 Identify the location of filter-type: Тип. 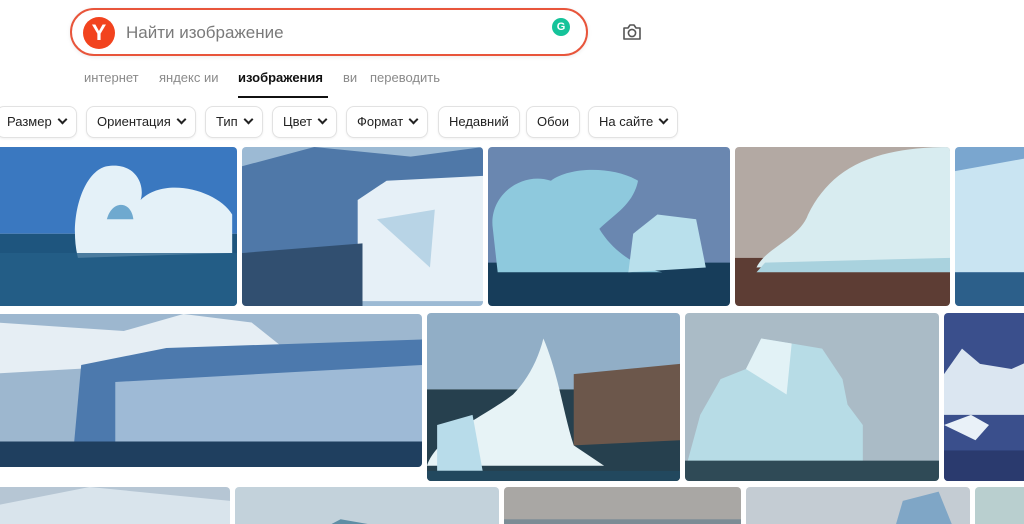
(234, 122).